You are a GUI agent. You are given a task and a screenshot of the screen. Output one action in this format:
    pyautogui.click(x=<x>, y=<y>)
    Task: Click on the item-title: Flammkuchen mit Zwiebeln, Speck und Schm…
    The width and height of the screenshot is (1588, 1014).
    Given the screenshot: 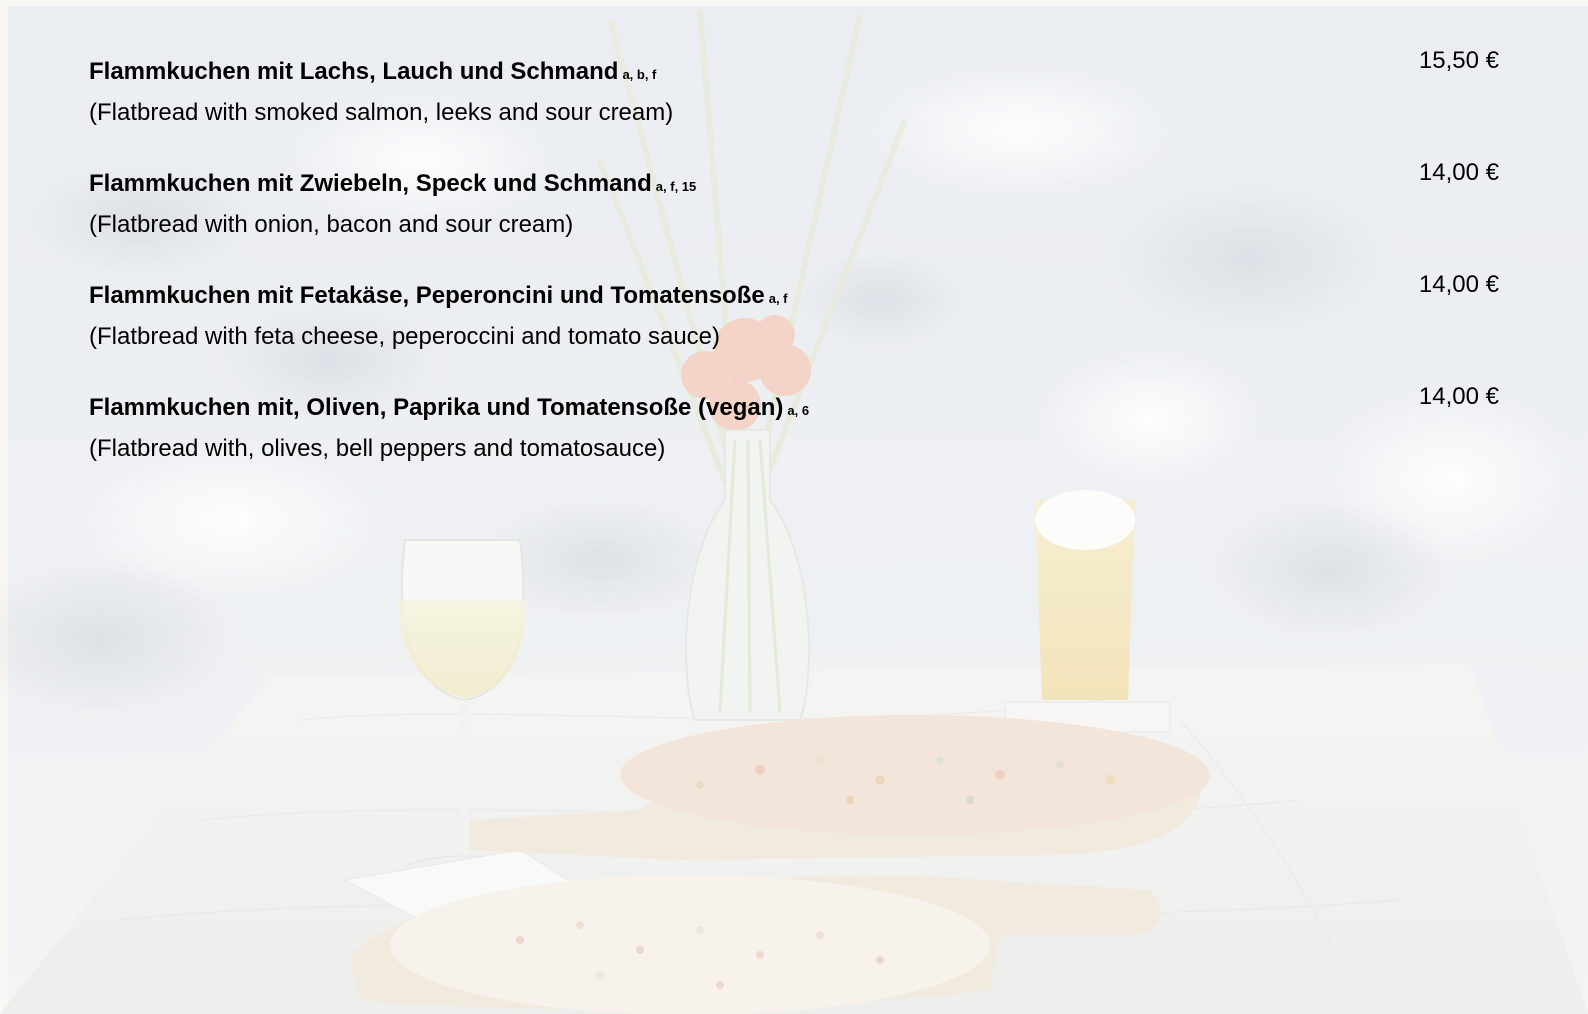 What is the action you would take?
    pyautogui.click(x=392, y=185)
    